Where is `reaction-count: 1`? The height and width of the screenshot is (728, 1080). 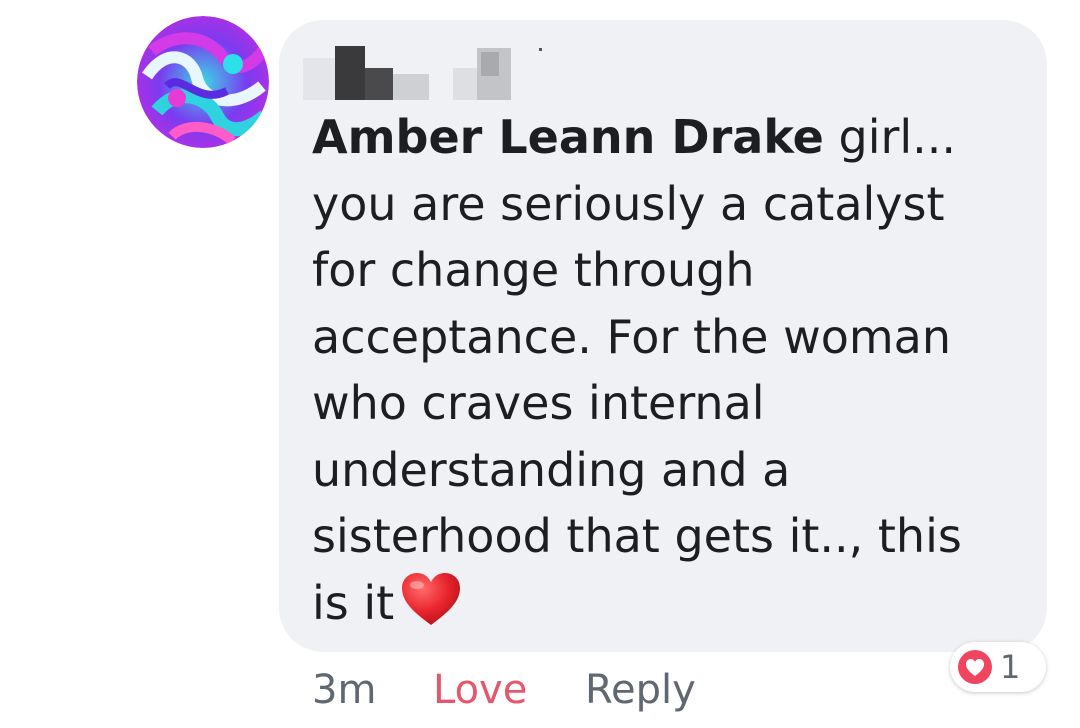
reaction-count: 1 is located at coordinates (1010, 667).